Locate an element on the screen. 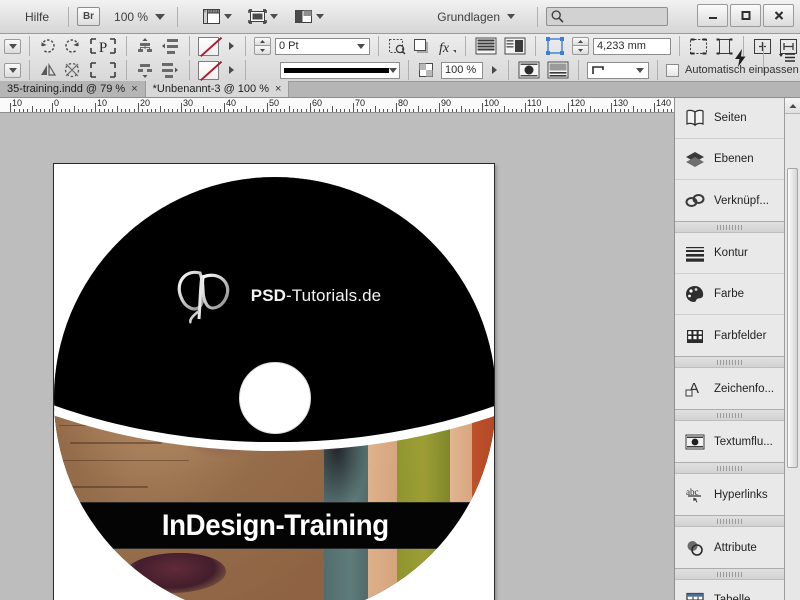 The height and width of the screenshot is (600, 800). opacity-value: 100 % is located at coordinates (461, 70).